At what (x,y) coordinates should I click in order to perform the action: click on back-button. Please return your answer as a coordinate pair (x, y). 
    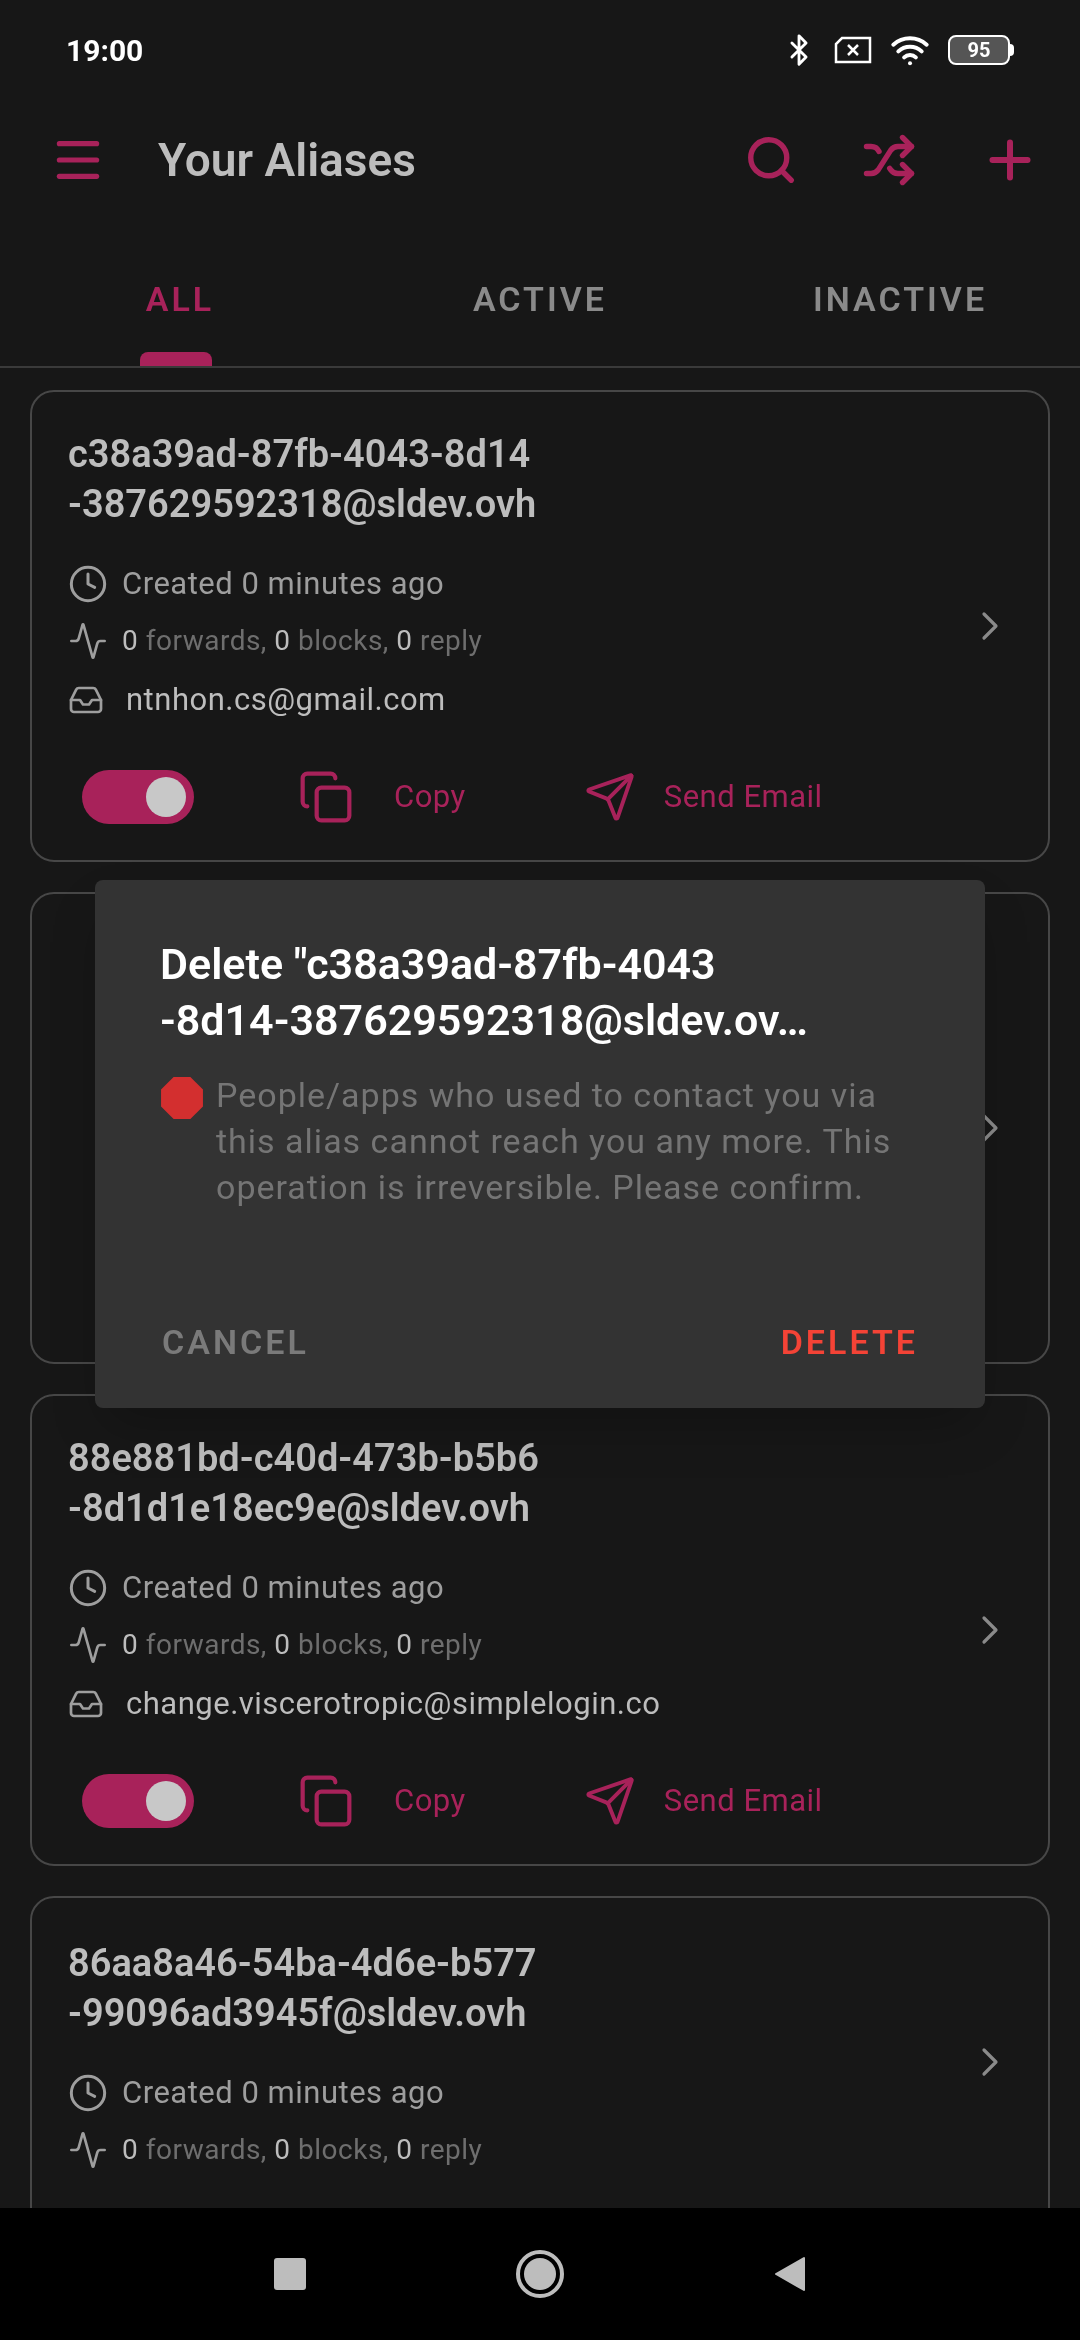
    Looking at the image, I should click on (790, 2274).